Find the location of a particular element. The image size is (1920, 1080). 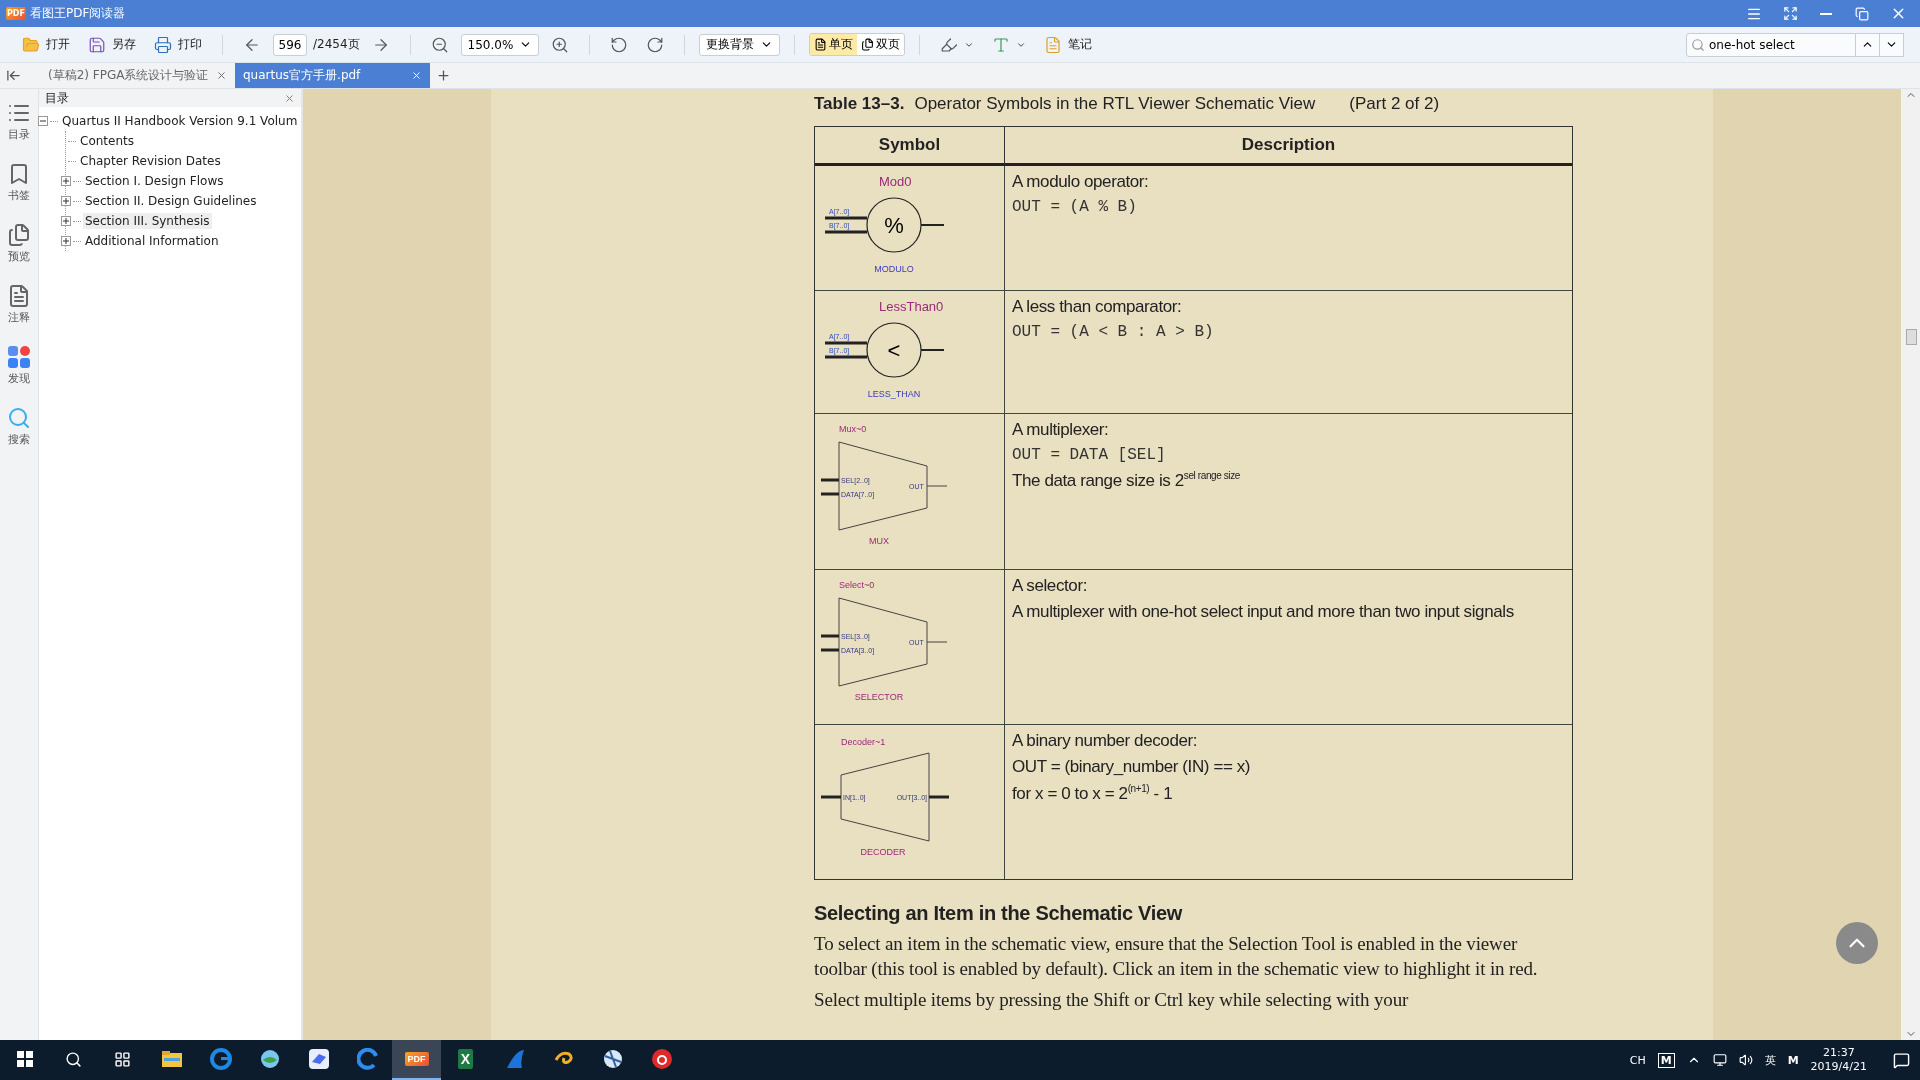

notifications-icon is located at coordinates (1901, 1060).